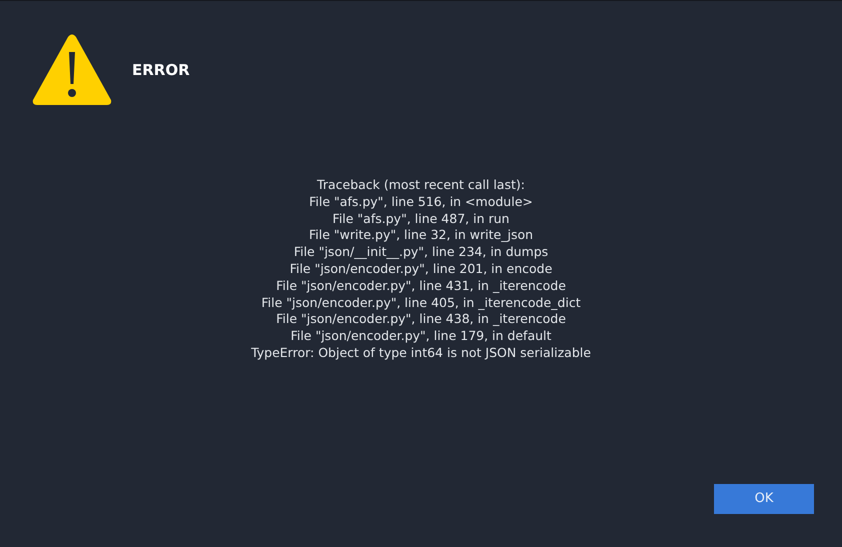  What do you see at coordinates (421, 336) in the screenshot?
I see `traceback-line: File "json/encoder.py", line 179, in default` at bounding box center [421, 336].